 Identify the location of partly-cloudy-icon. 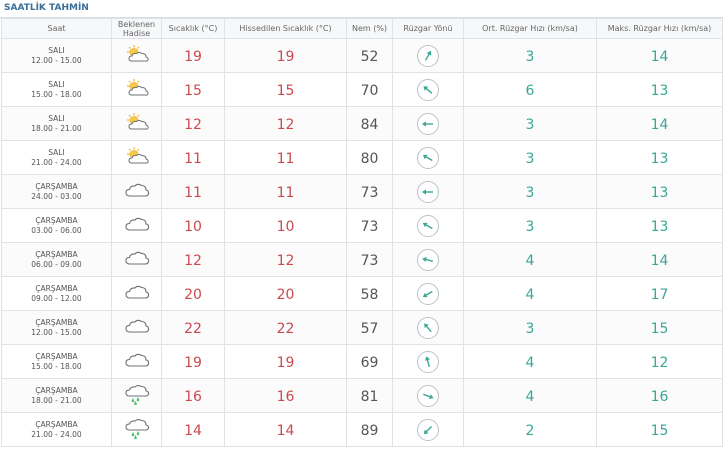
(136, 124).